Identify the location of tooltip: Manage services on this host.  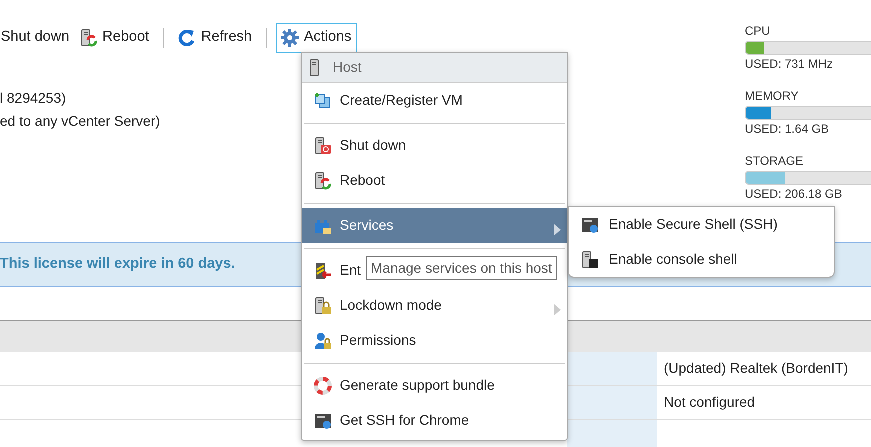
(462, 268).